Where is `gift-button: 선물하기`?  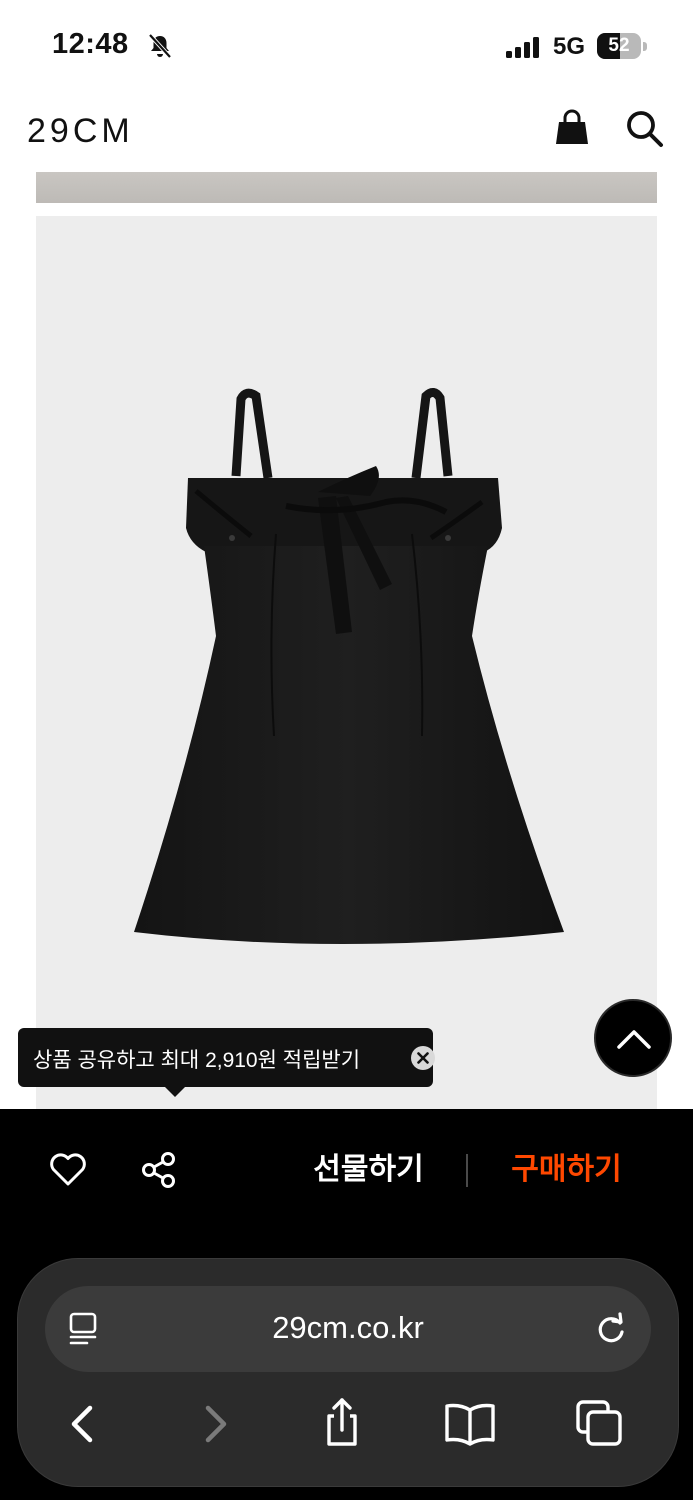 gift-button: 선물하기 is located at coordinates (368, 1170).